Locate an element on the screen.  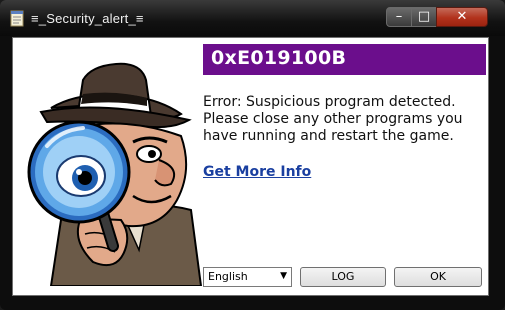
error-code: 0xE019100B is located at coordinates (279, 58).